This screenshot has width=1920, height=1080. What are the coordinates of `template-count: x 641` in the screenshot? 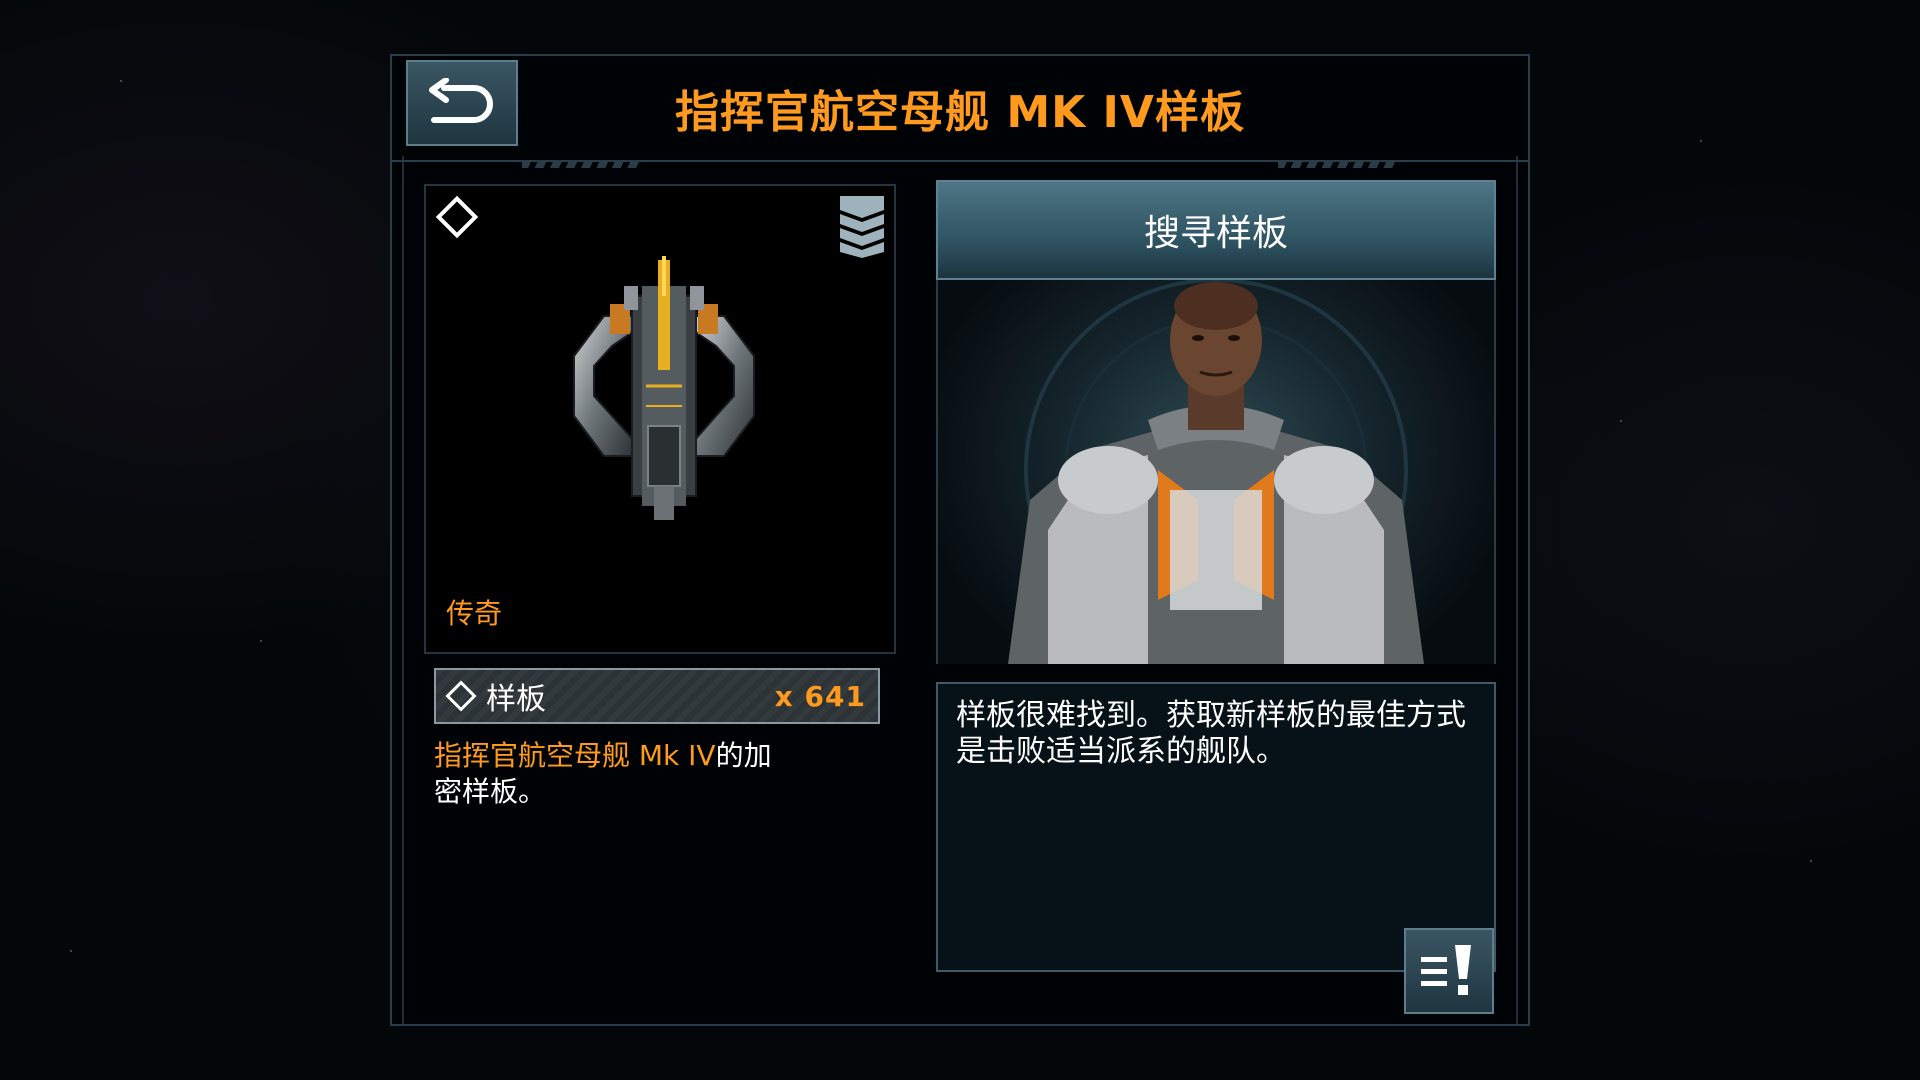 It's located at (820, 696).